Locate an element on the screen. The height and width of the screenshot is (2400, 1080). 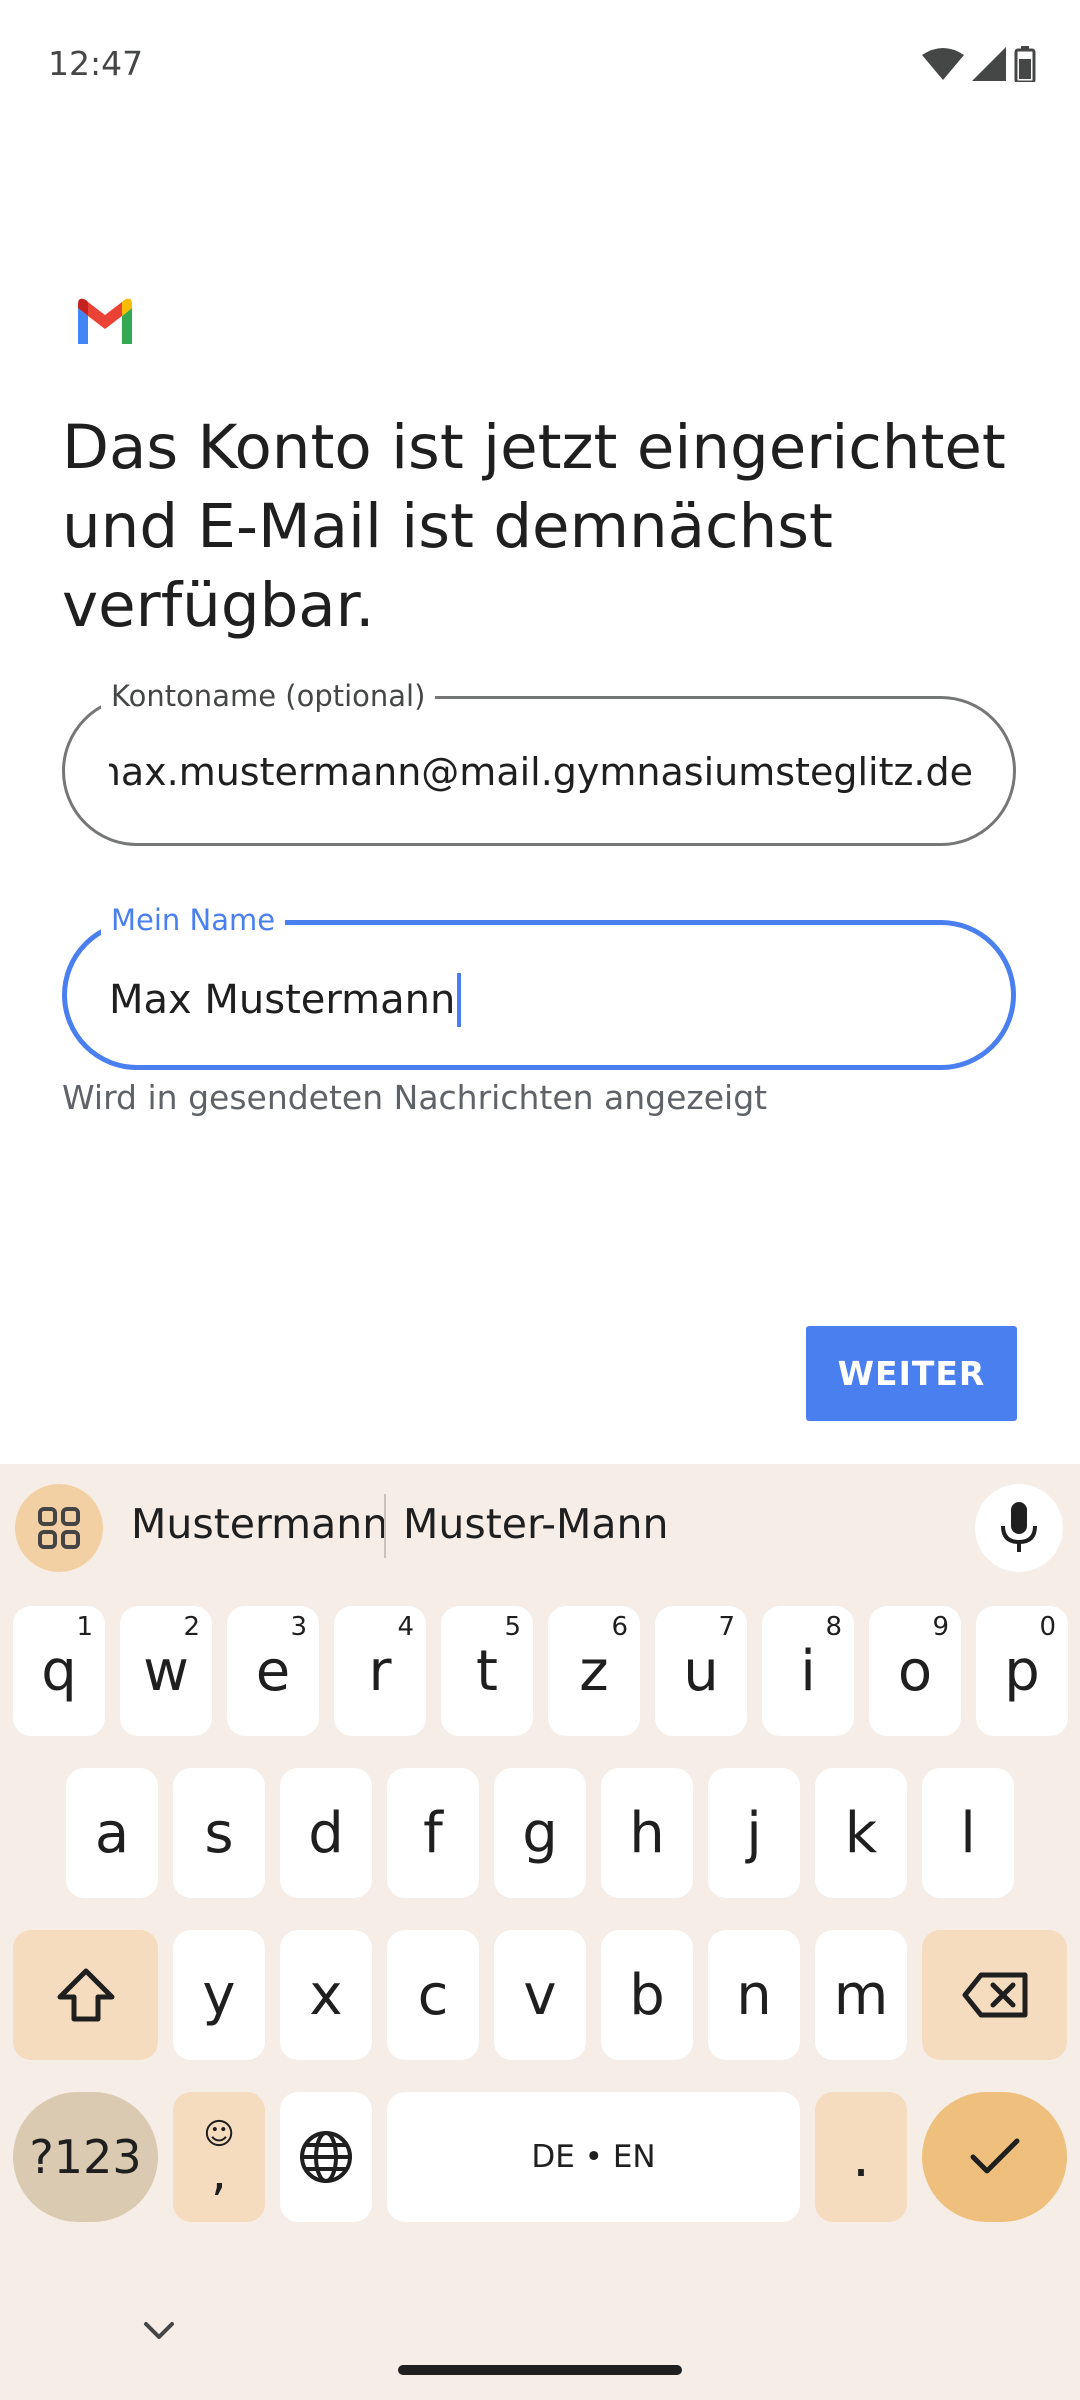
key-p: p0 is located at coordinates (1022, 1671).